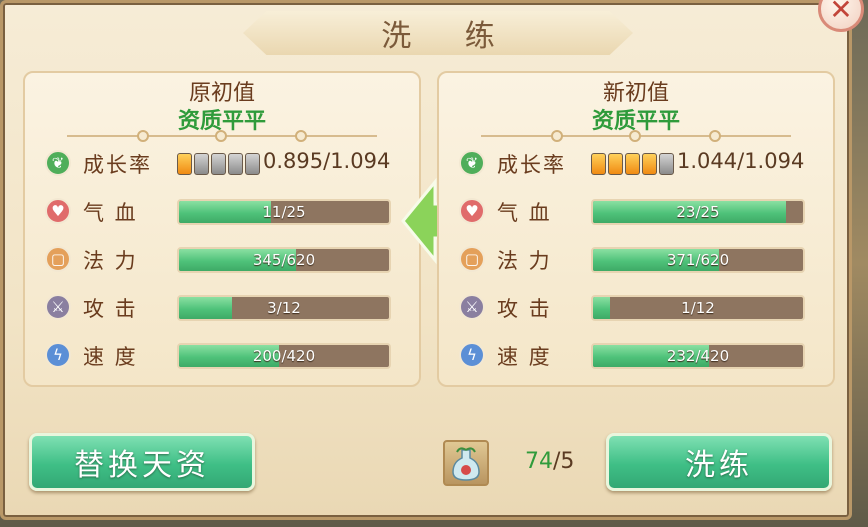 Image resolution: width=868 pixels, height=527 pixels. I want to click on stat-row: ⚔ 攻 击 3/12, so click(220, 308).